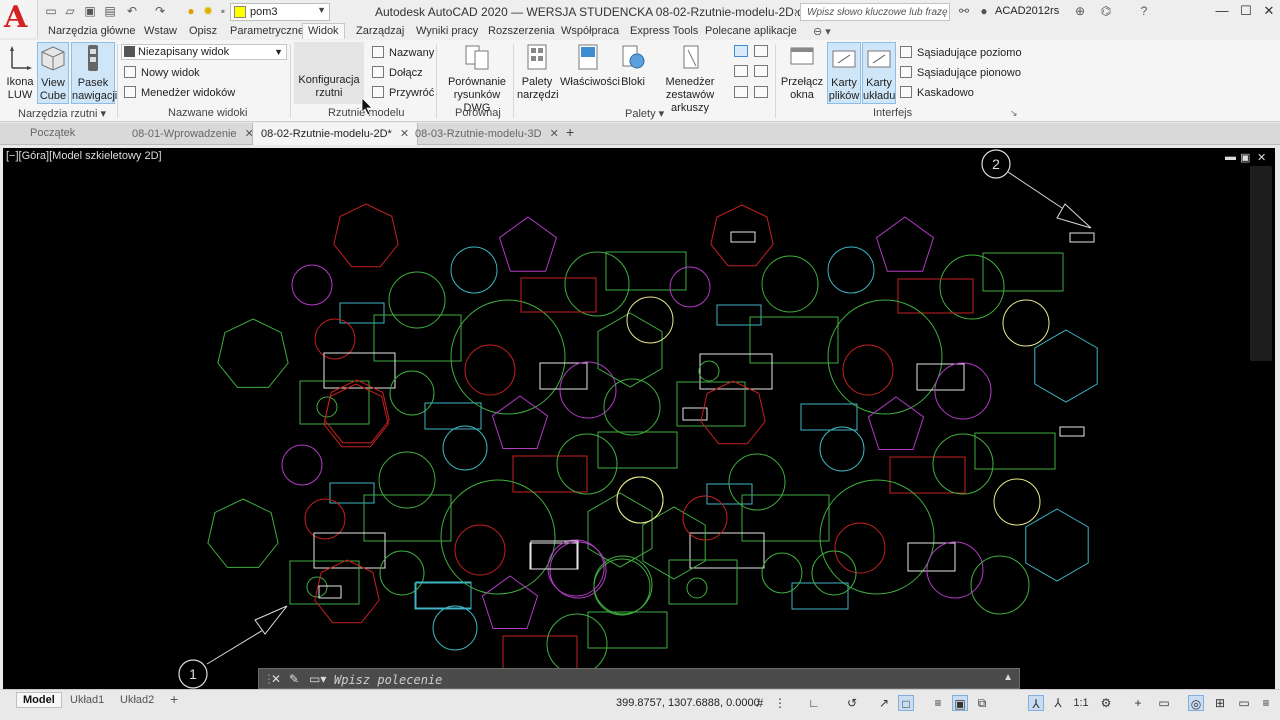  Describe the element at coordinates (267, 31) in the screenshot. I see `tab-parametric: Parametryczne` at that location.